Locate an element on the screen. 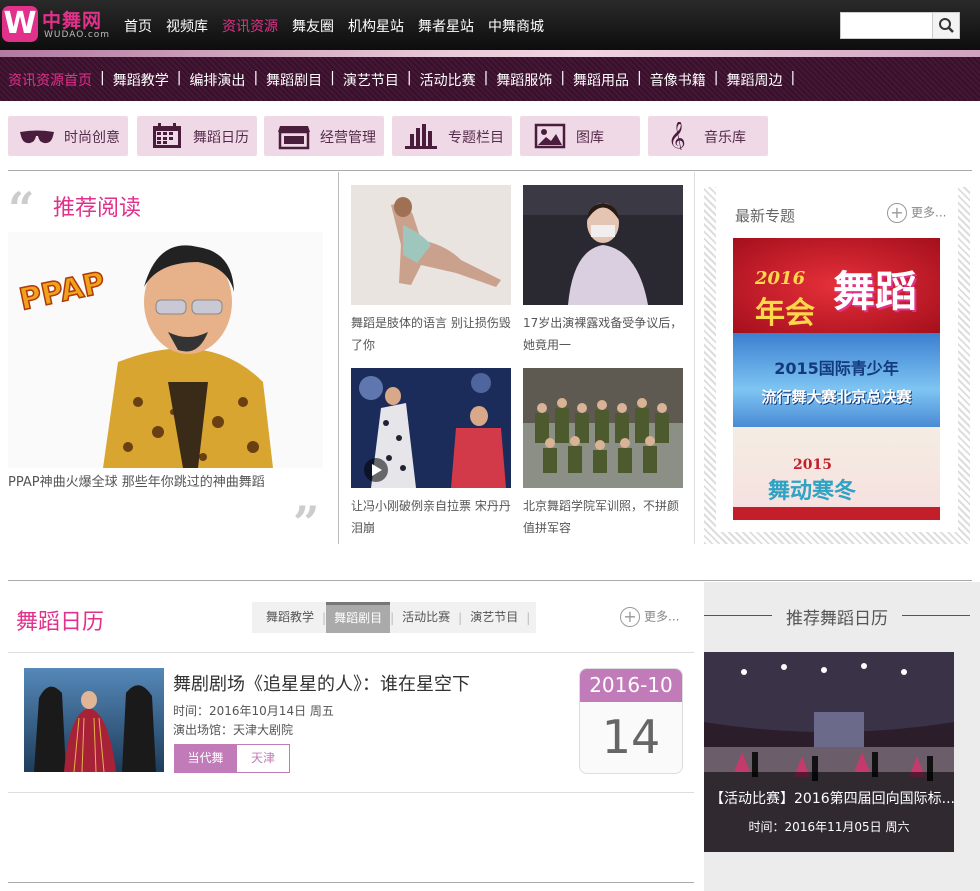  pill-label: 经营管理 is located at coordinates (348, 138).